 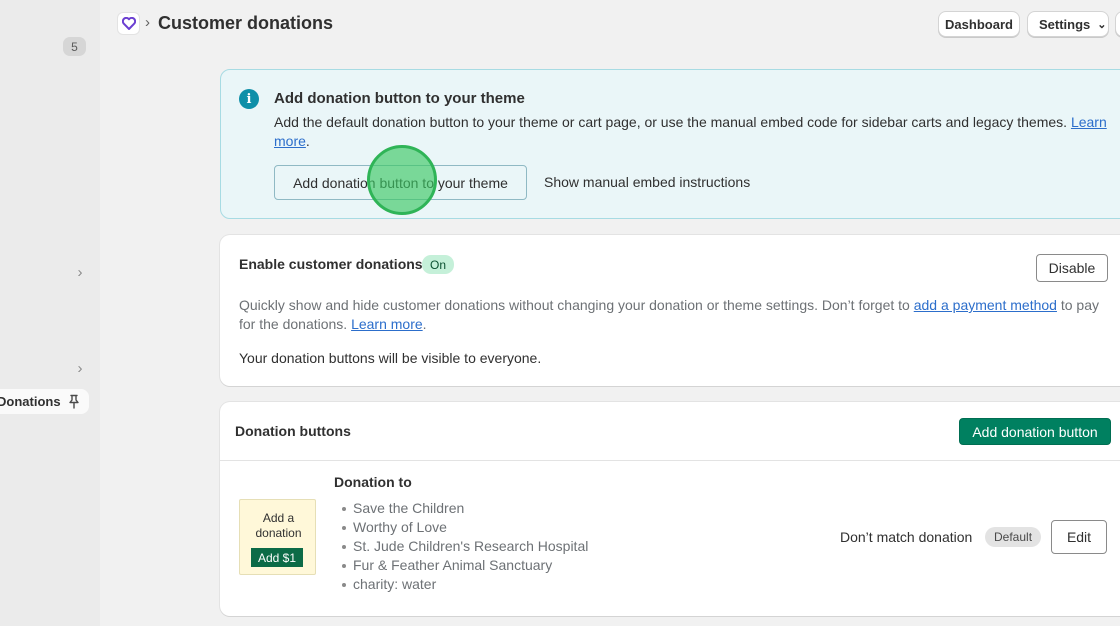 What do you see at coordinates (647, 182) in the screenshot?
I see `show-embed-instructions-button: Show manual embed instructions` at bounding box center [647, 182].